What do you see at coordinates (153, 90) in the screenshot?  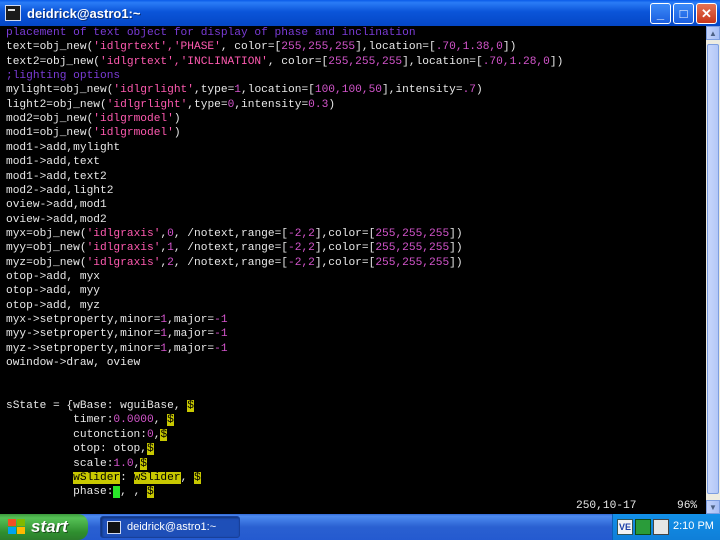 I see `code-token: 'idlgrlight'` at bounding box center [153, 90].